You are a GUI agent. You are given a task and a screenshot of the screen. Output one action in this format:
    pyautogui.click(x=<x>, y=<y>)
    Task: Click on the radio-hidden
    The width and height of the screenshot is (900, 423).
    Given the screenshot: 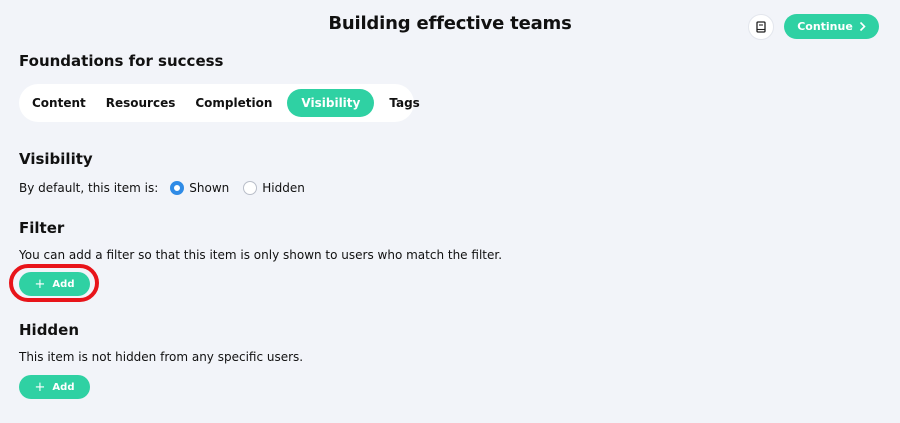 What is the action you would take?
    pyautogui.click(x=250, y=188)
    